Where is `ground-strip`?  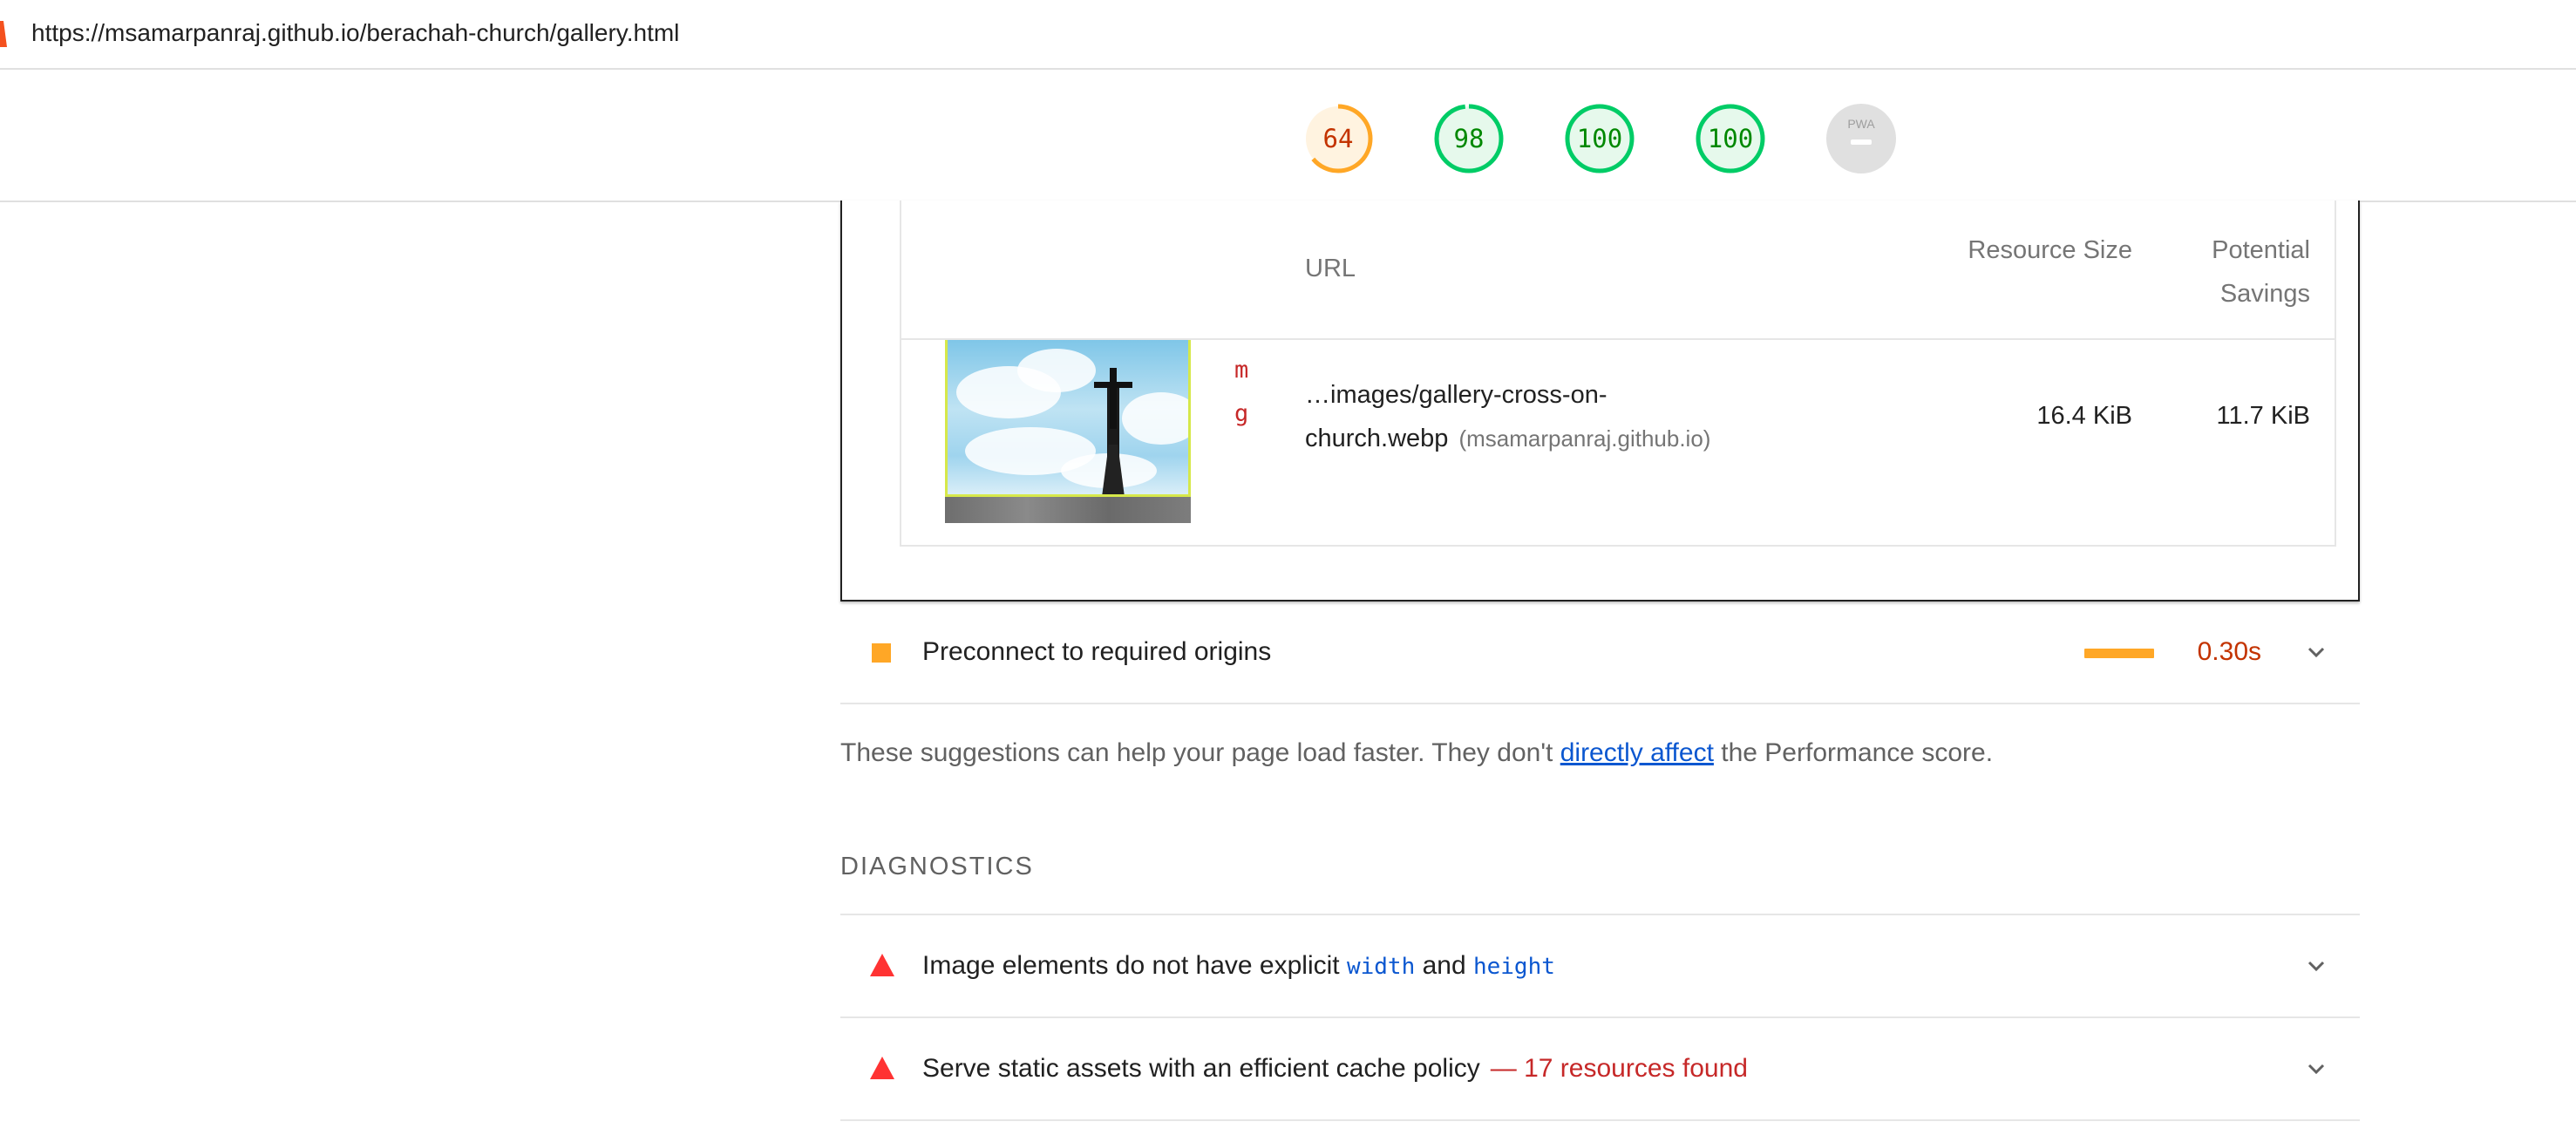 ground-strip is located at coordinates (1068, 510).